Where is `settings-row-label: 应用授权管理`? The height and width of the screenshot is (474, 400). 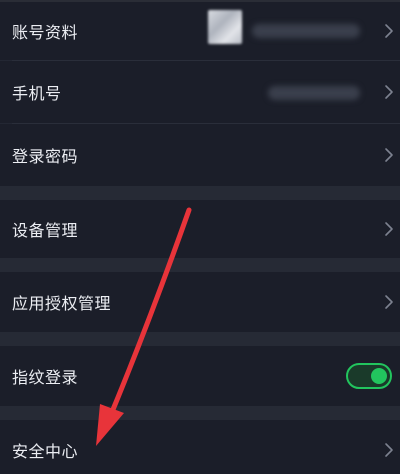
settings-row-label: 应用授权管理 is located at coordinates (62, 303).